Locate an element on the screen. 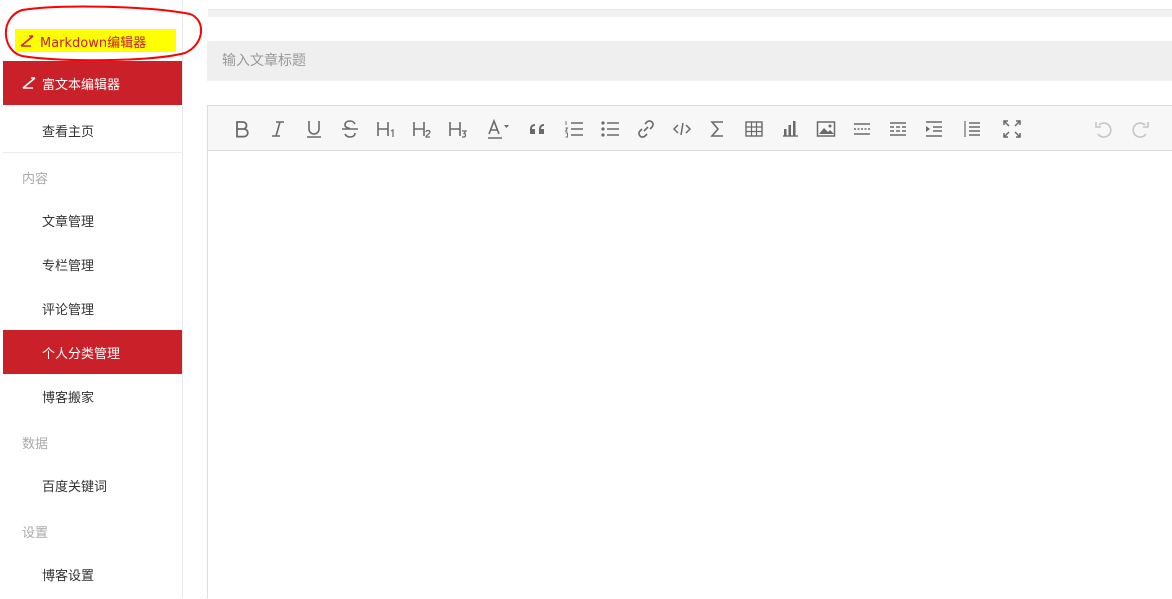  rich-text-editor-link: 富文本编辑器 is located at coordinates (92, 83).